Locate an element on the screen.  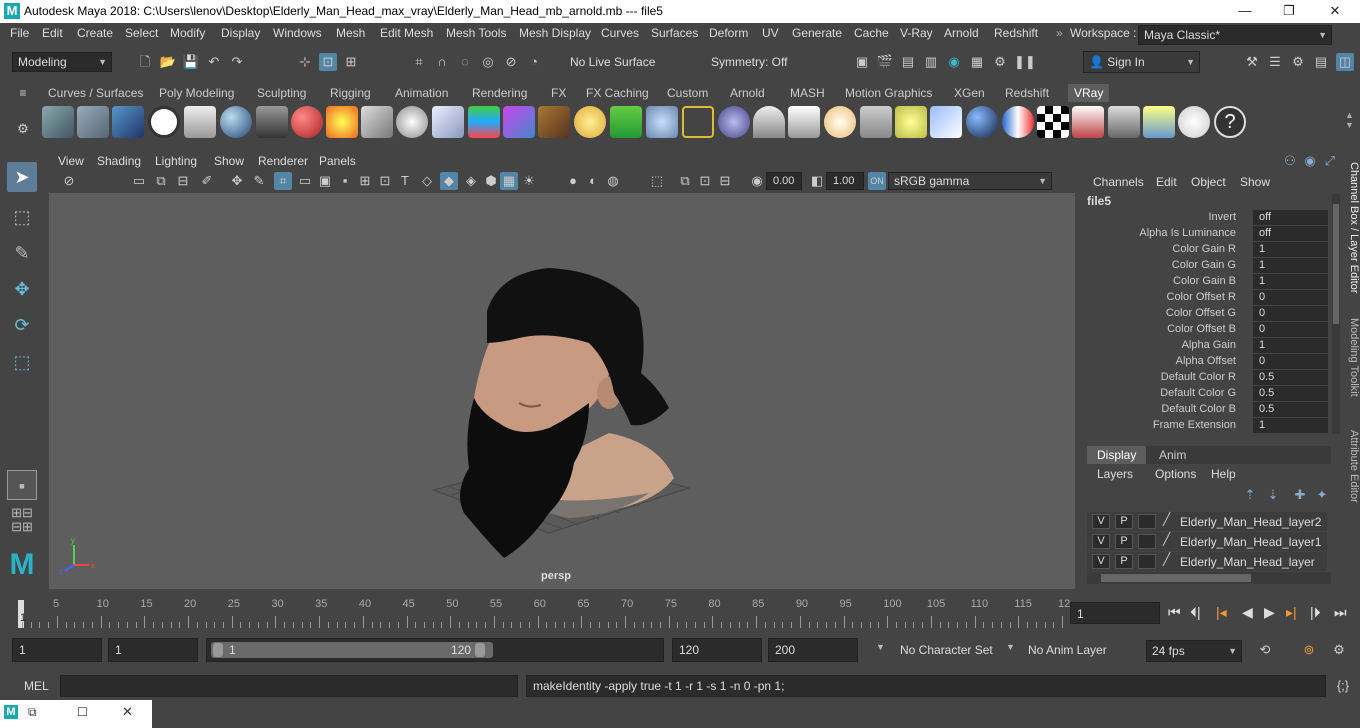
undo-icon: ↶ is located at coordinates (214, 62).